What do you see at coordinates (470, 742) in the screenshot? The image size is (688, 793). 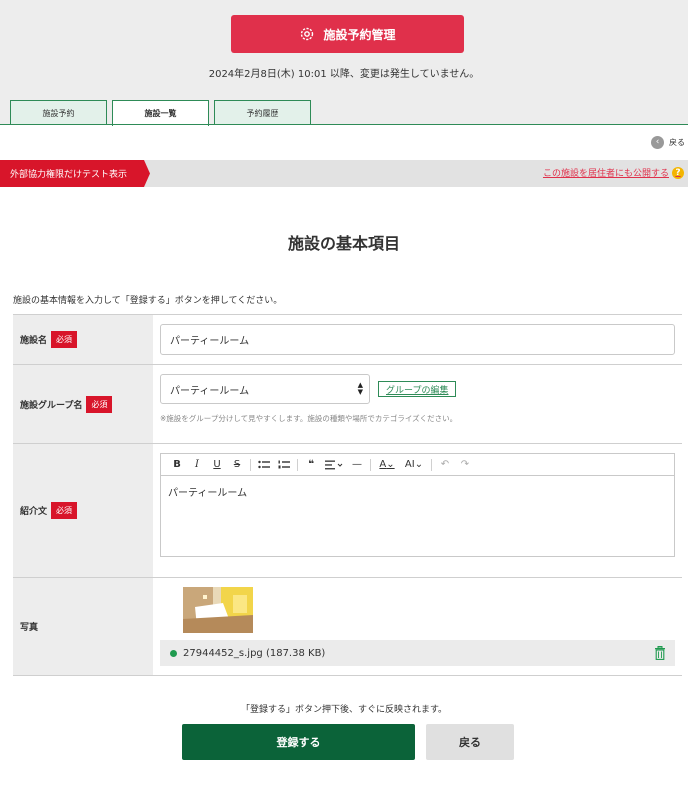 I see `back-button: 戻る` at bounding box center [470, 742].